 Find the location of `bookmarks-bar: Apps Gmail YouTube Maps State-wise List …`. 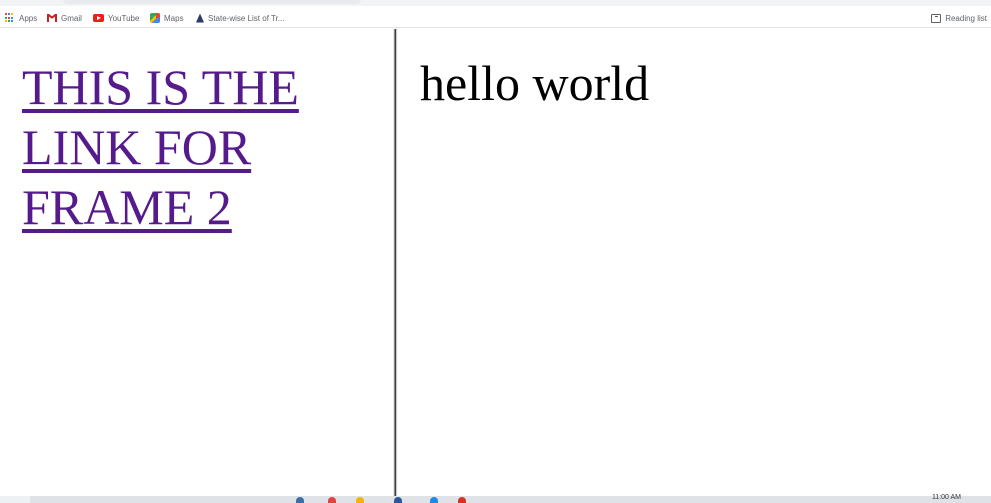

bookmarks-bar: Apps Gmail YouTube Maps State-wise List … is located at coordinates (495, 17).